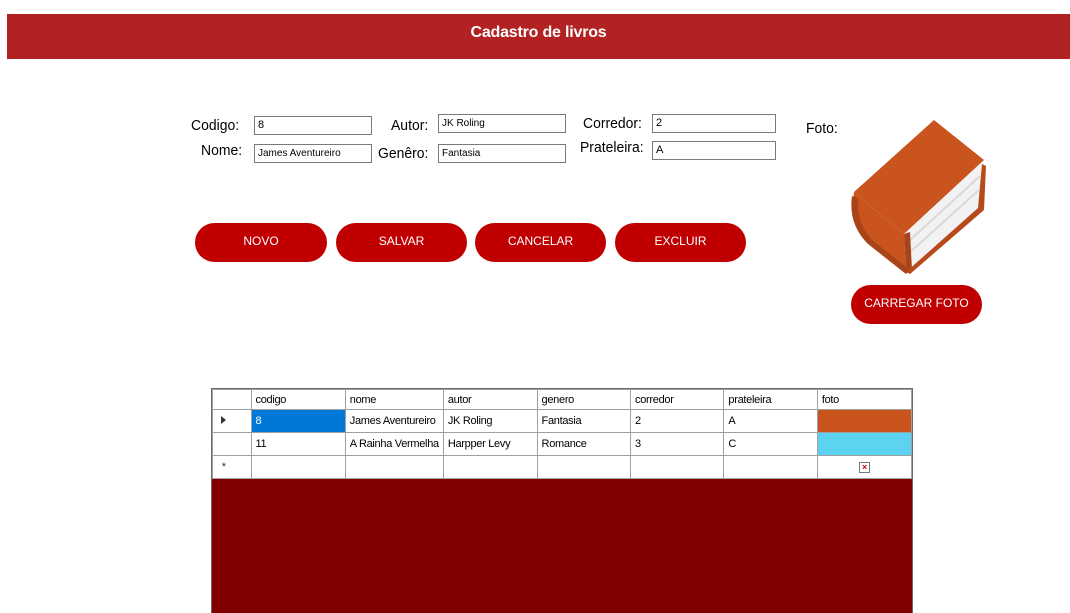 Image resolution: width=1070 pixels, height=613 pixels. What do you see at coordinates (770, 399) in the screenshot?
I see `column-header-prateleira: prateleira` at bounding box center [770, 399].